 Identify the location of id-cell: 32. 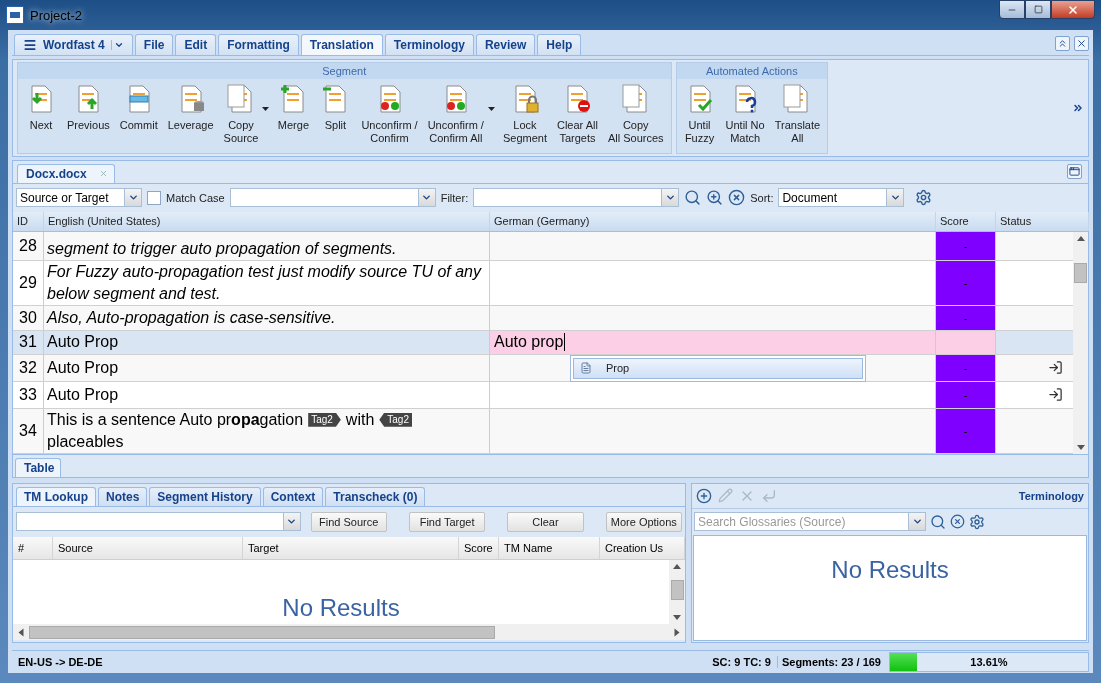
(28, 367).